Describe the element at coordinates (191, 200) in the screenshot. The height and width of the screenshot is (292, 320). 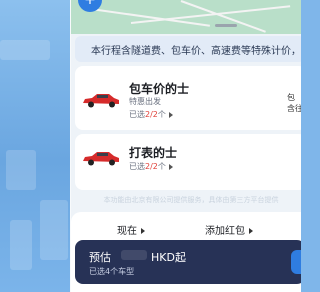
I see `provider-footnote: 本功能由北京有限公司提供服务，具体由第三方平台提供` at that location.